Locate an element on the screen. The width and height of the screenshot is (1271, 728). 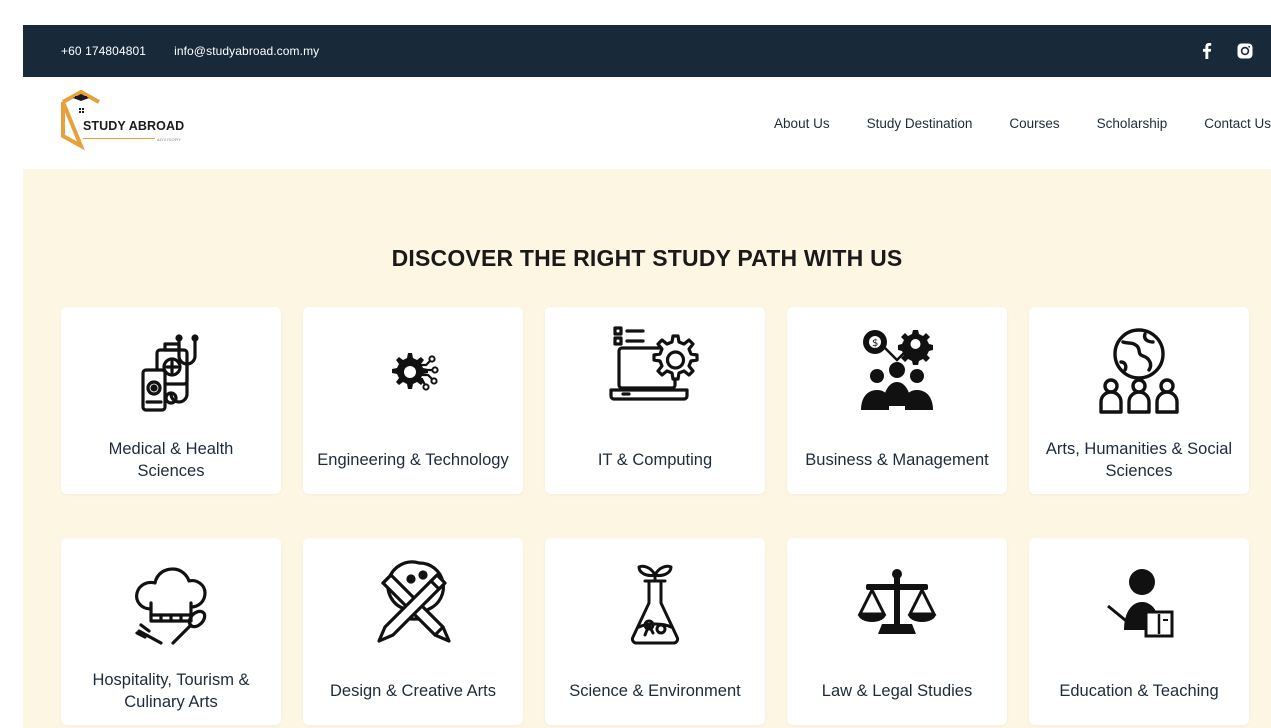
logo-tagline: ADVISORY is located at coordinates (169, 139).